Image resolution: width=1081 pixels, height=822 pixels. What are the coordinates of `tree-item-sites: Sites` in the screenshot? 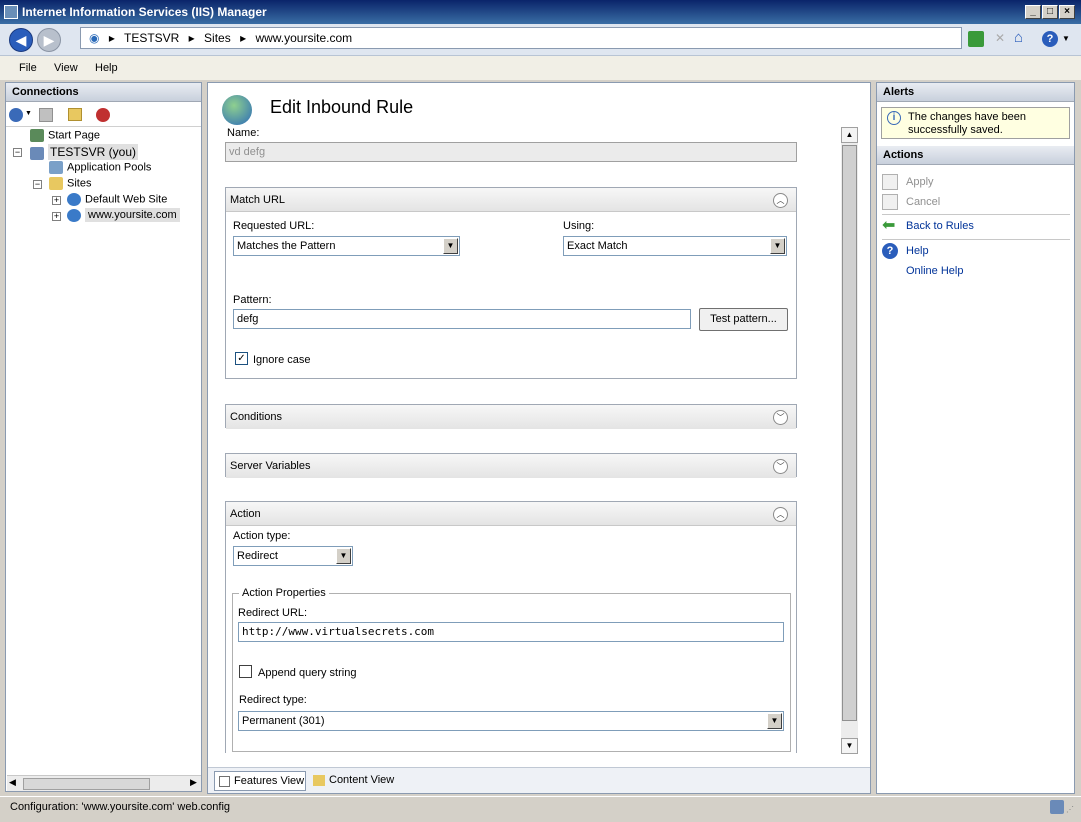 It's located at (70, 183).